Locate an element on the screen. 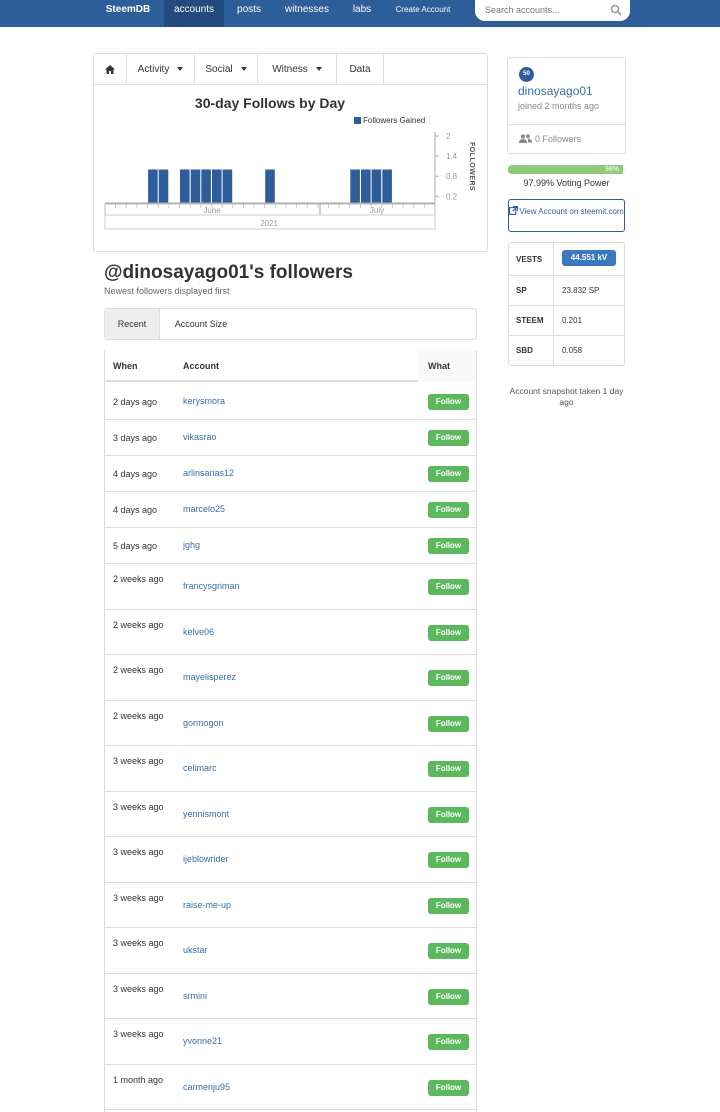  table-row: 2 weeks ago kelve06 Follow is located at coordinates (290, 632).